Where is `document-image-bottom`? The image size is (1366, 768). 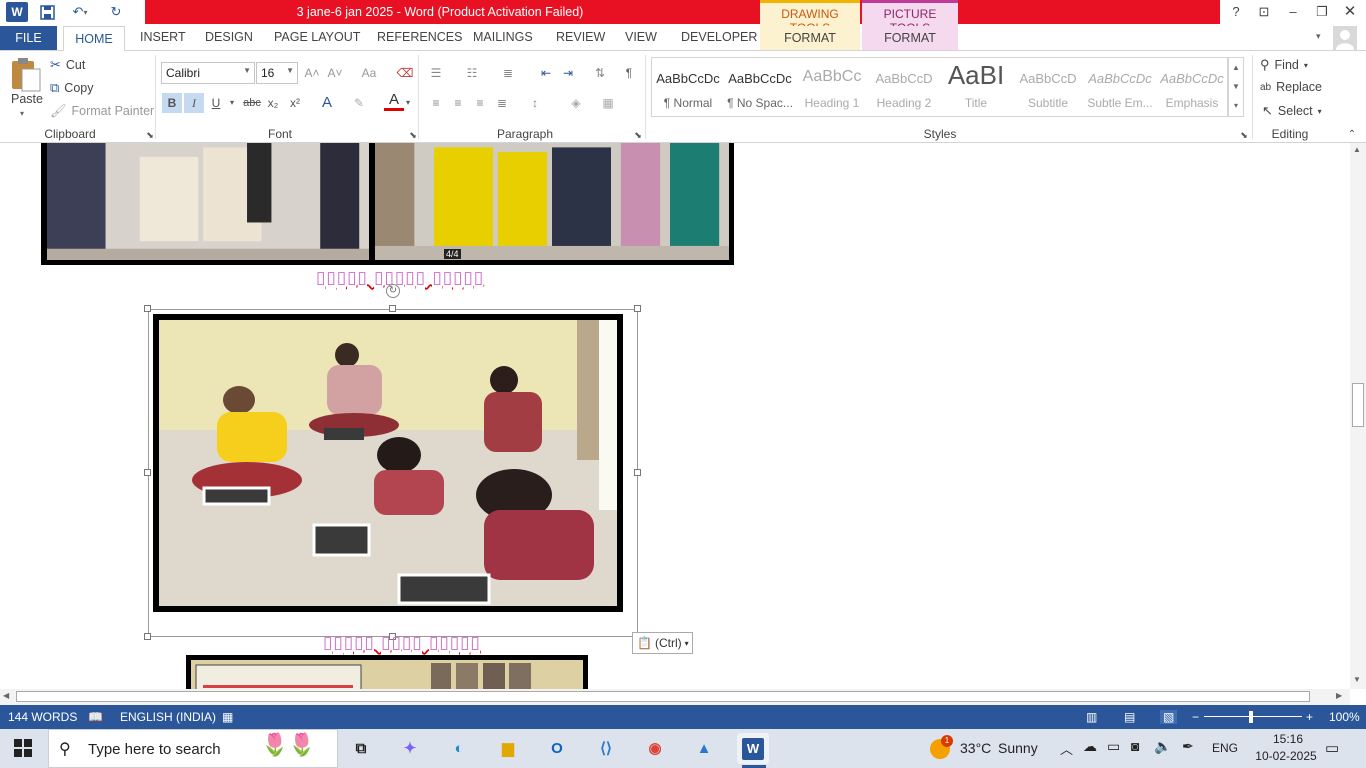 document-image-bottom is located at coordinates (387, 672).